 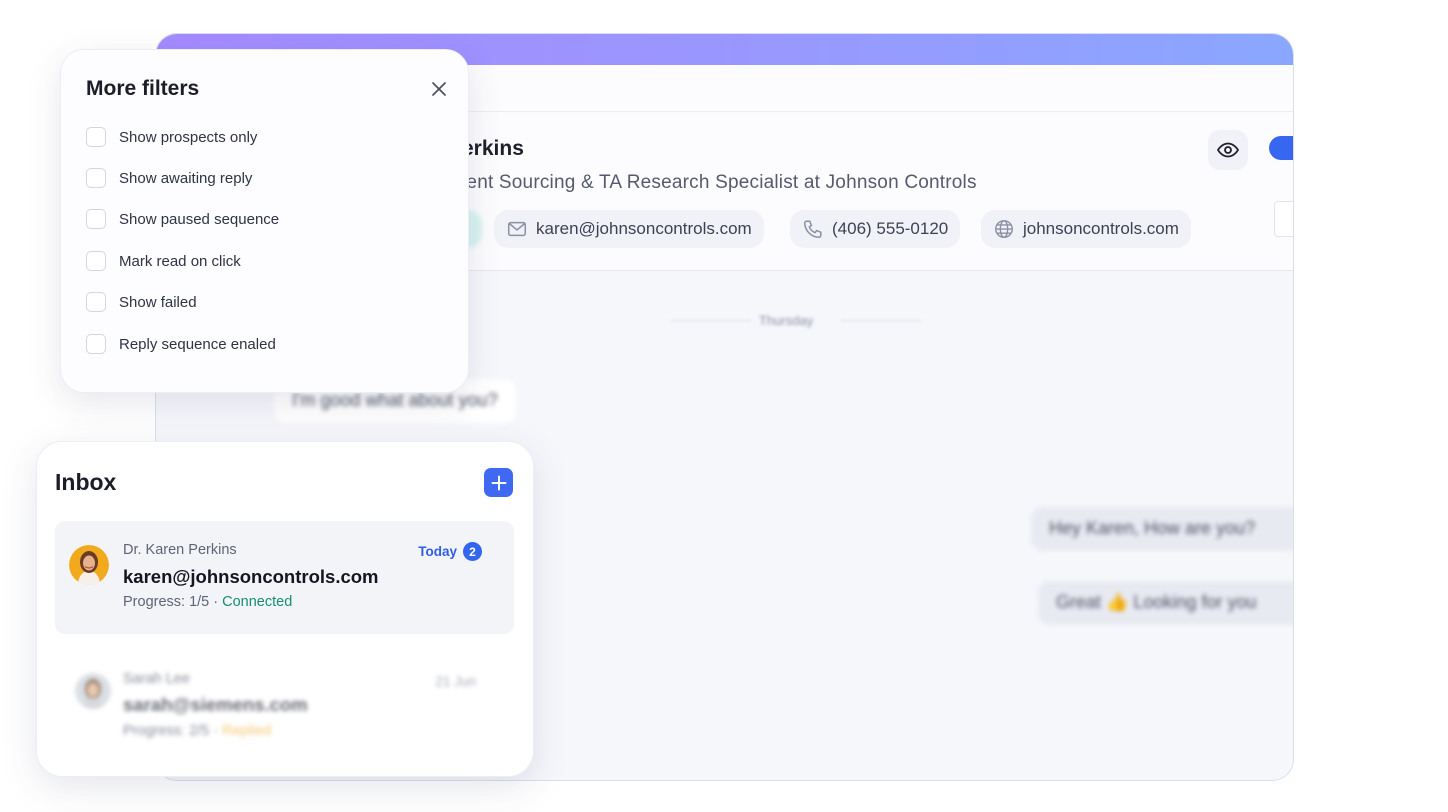 I want to click on plus-icon, so click(x=498, y=482).